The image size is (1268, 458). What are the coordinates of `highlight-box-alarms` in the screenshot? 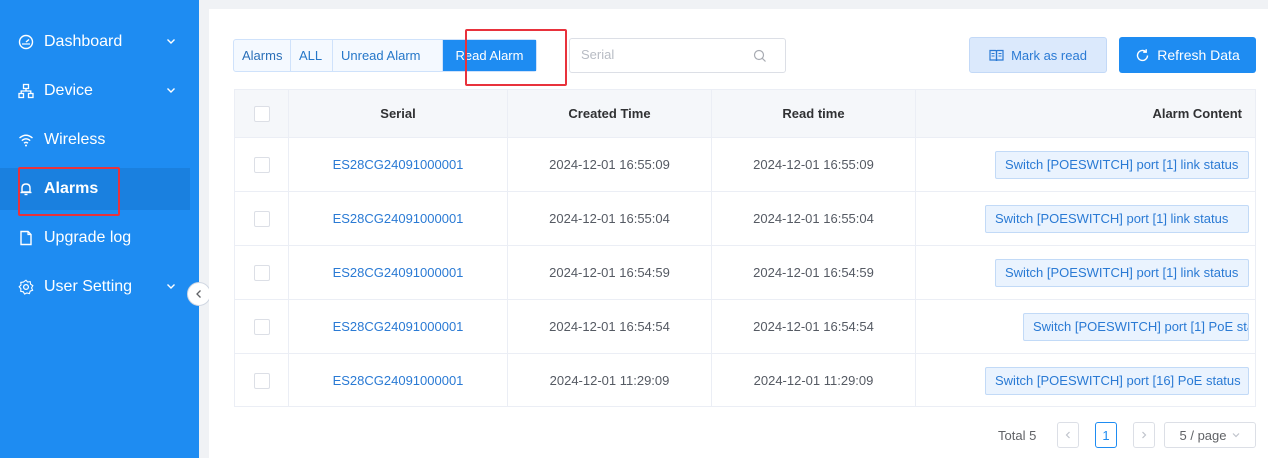 It's located at (69, 191).